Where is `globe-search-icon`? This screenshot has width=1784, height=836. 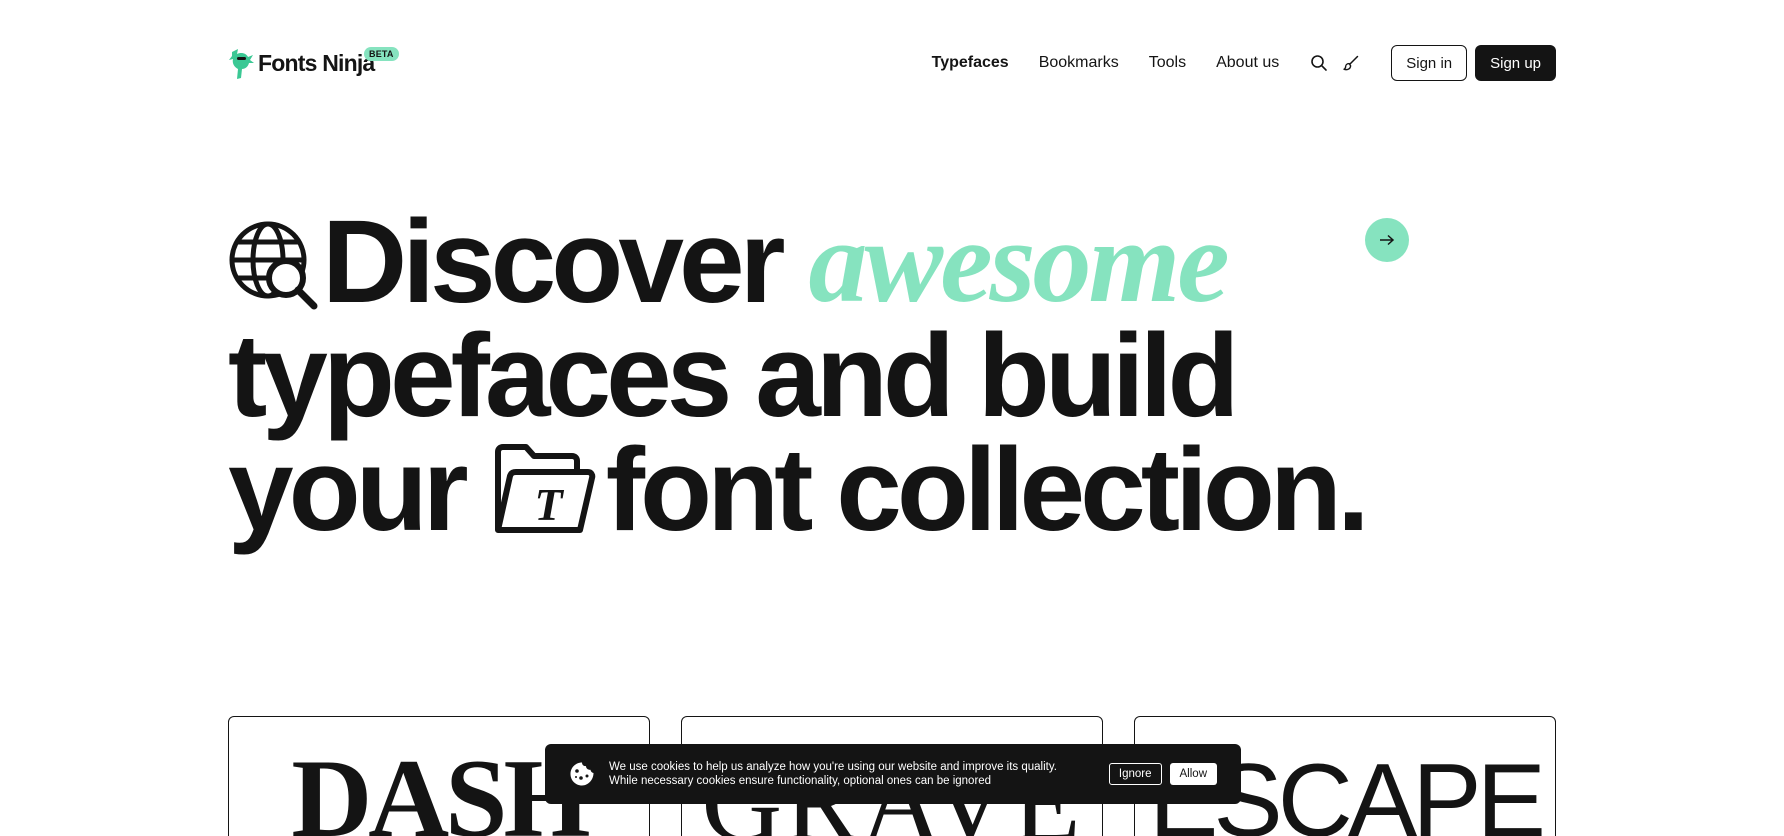
globe-search-icon is located at coordinates (273, 265).